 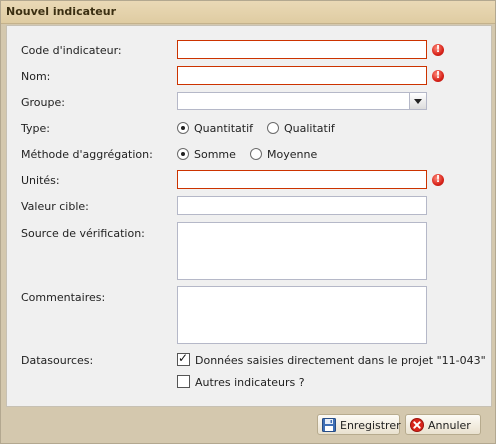 I want to click on unites-label: Unités:, so click(x=40, y=180).